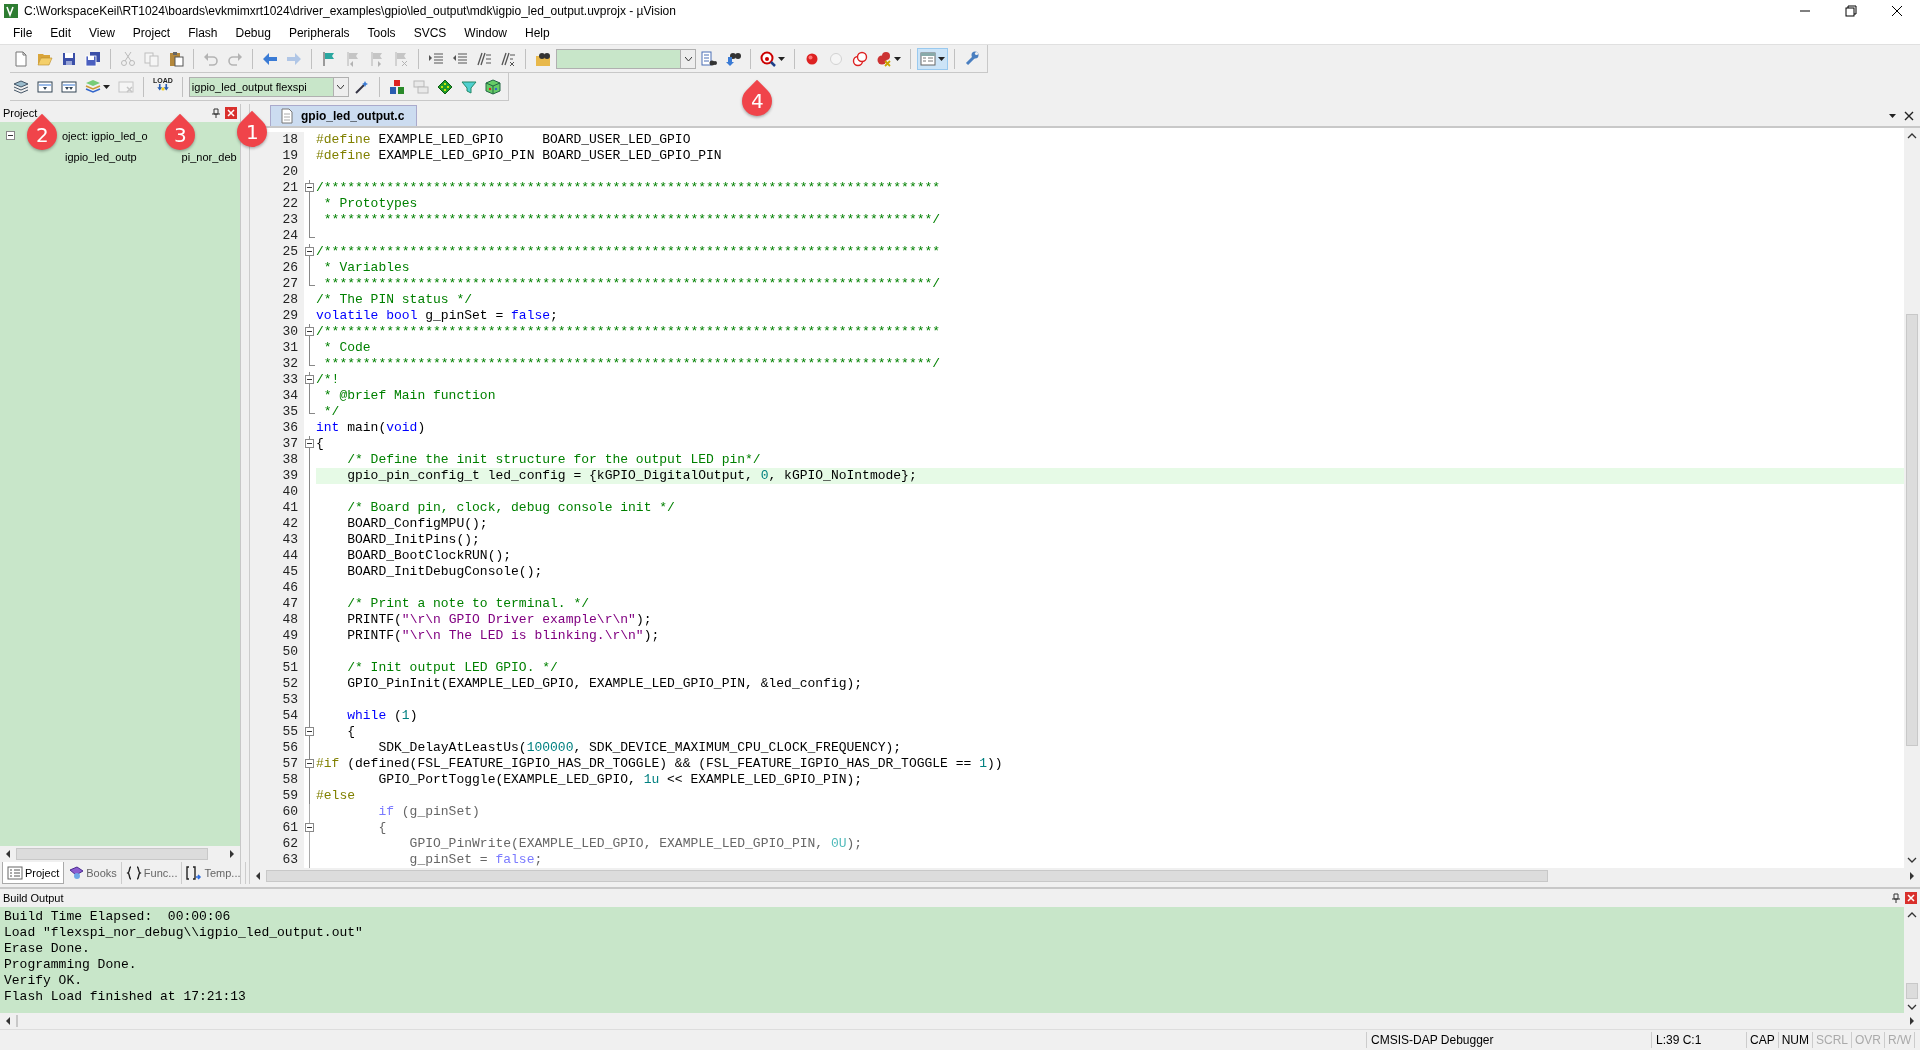 This screenshot has width=1920, height=1050. Describe the element at coordinates (76, 873) in the screenshot. I see `book-icon` at that location.